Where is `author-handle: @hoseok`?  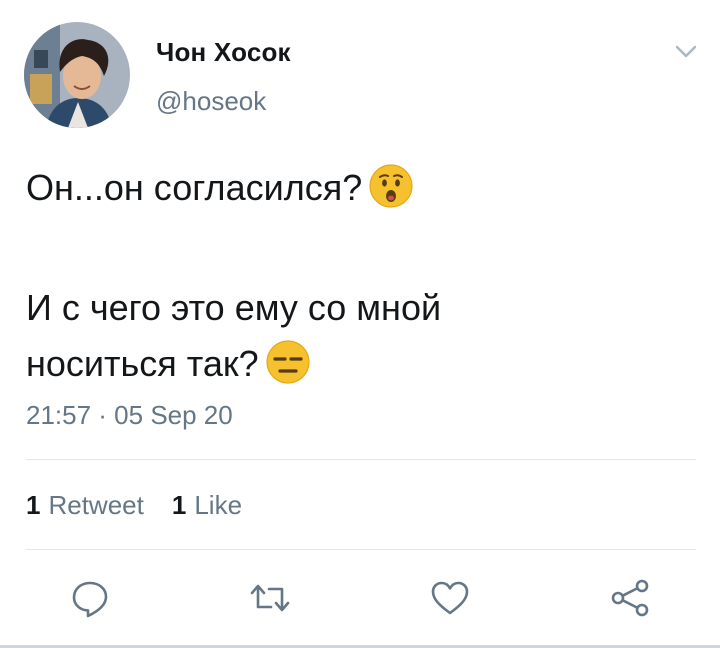 author-handle: @hoseok is located at coordinates (211, 101).